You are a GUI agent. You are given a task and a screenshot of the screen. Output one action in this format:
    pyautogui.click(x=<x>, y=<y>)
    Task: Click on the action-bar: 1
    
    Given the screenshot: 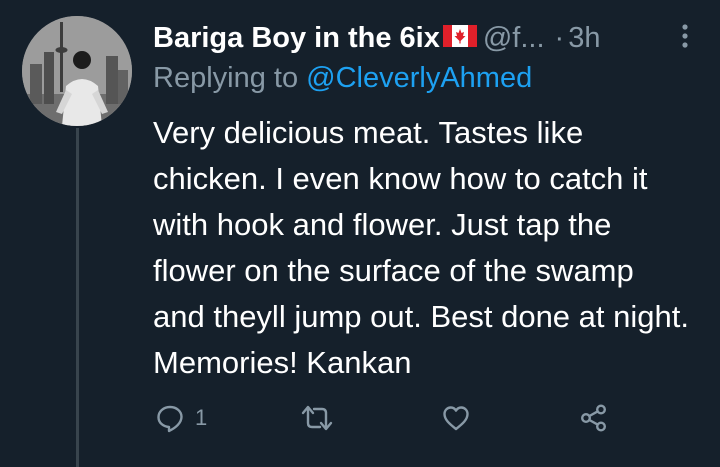 What is the action you would take?
    pyautogui.click(x=393, y=418)
    